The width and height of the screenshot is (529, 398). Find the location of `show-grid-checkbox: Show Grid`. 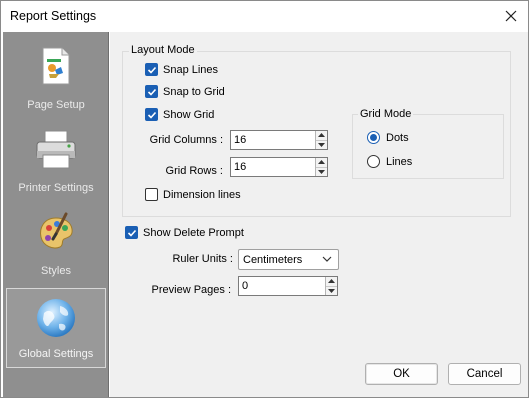

show-grid-checkbox: Show Grid is located at coordinates (179, 114).